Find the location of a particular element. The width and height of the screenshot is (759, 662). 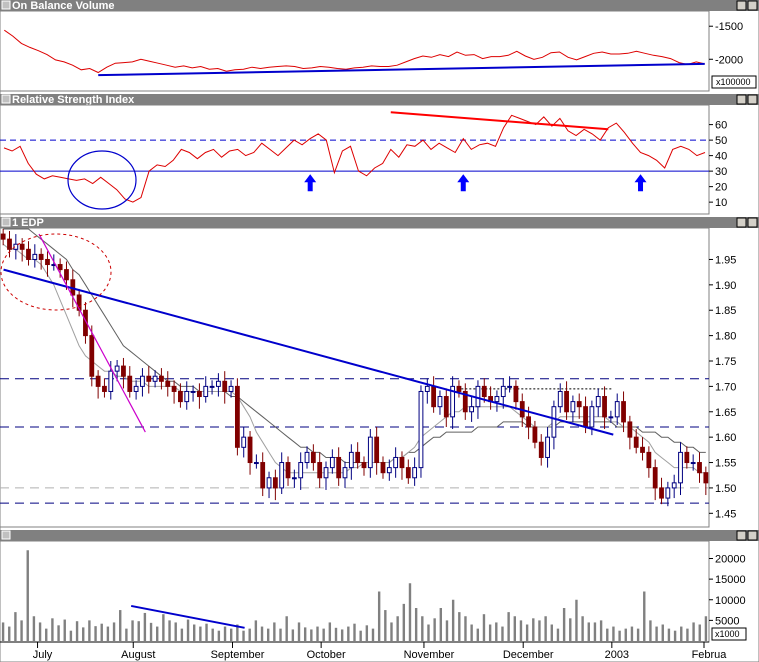

y-tick-label: 40 is located at coordinates (721, 157).